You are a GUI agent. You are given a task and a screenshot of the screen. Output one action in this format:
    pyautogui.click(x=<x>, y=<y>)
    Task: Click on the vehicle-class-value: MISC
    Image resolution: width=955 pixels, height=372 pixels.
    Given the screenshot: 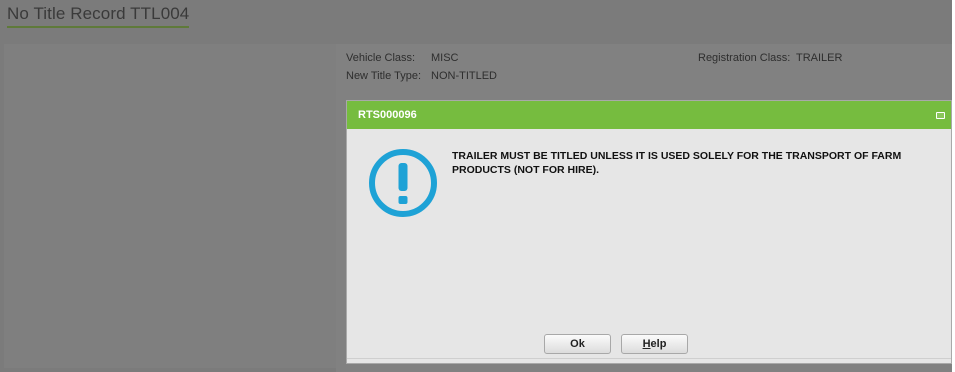 What is the action you would take?
    pyautogui.click(x=445, y=58)
    